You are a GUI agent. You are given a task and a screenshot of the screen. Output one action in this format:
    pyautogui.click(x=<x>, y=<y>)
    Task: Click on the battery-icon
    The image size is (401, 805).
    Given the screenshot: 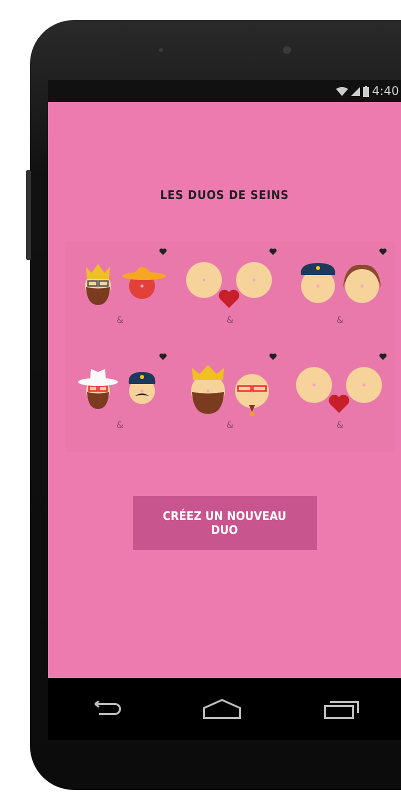 What is the action you would take?
    pyautogui.click(x=366, y=91)
    